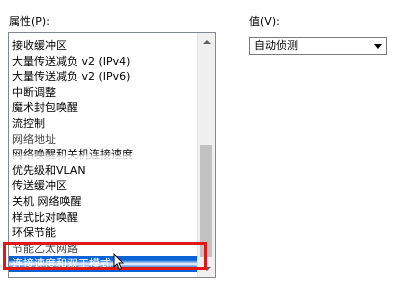  What do you see at coordinates (276, 45) in the screenshot?
I see `dropdown-selected-value: 自动侦测` at bounding box center [276, 45].